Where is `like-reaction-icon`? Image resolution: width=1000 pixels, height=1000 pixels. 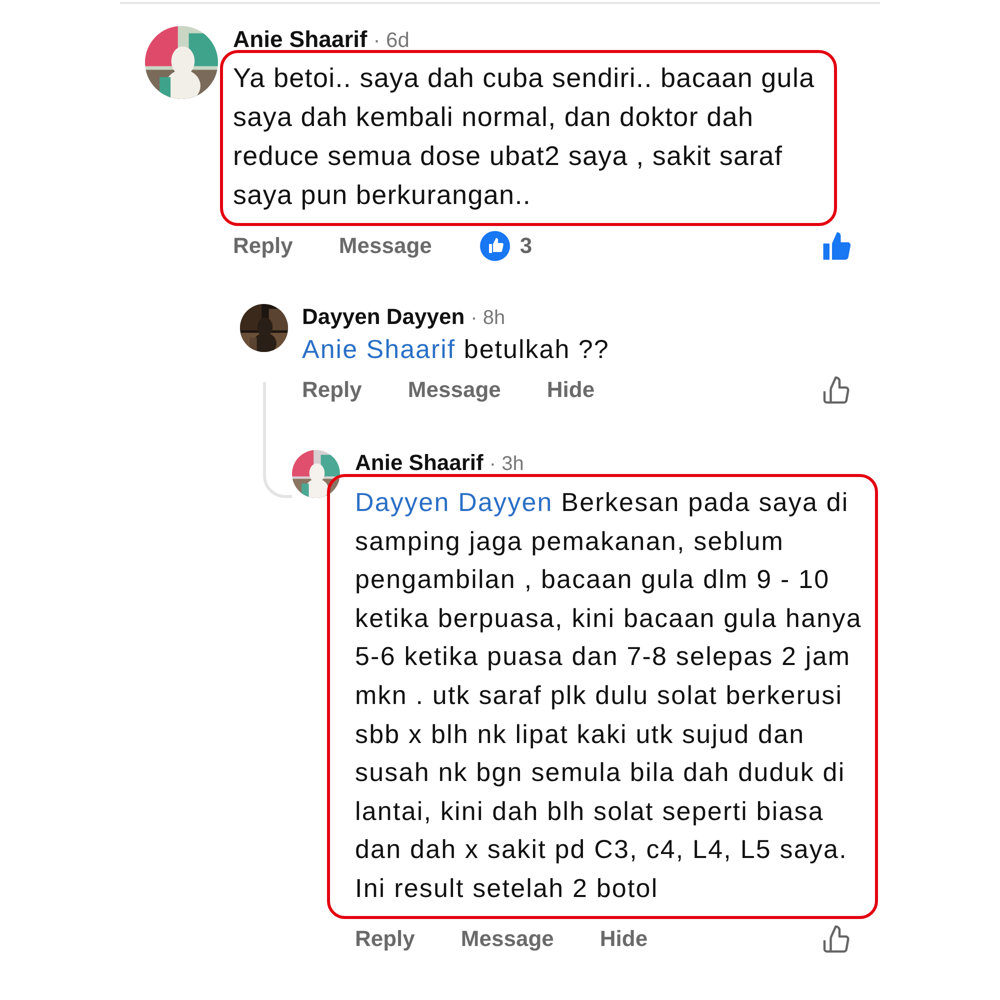 like-reaction-icon is located at coordinates (495, 246).